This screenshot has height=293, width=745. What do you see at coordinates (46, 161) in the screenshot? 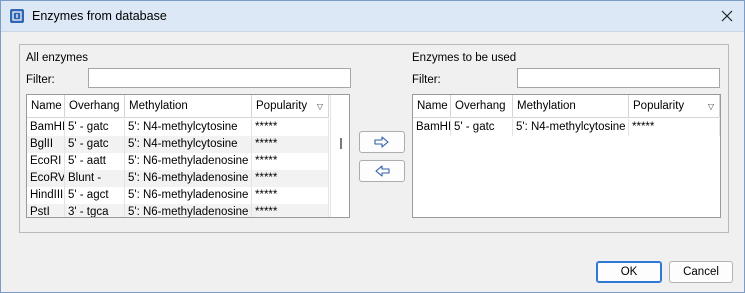
I see `cell-name: EcoRI` at bounding box center [46, 161].